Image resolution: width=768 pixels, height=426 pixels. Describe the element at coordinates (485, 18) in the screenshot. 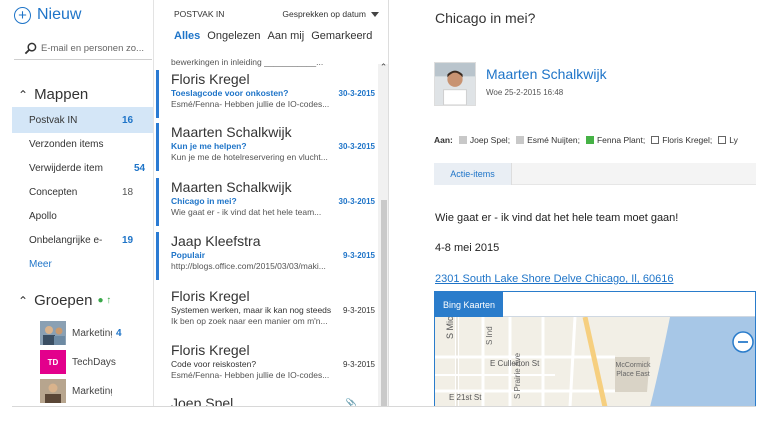

I see `message-title: Chicago in mei?` at that location.